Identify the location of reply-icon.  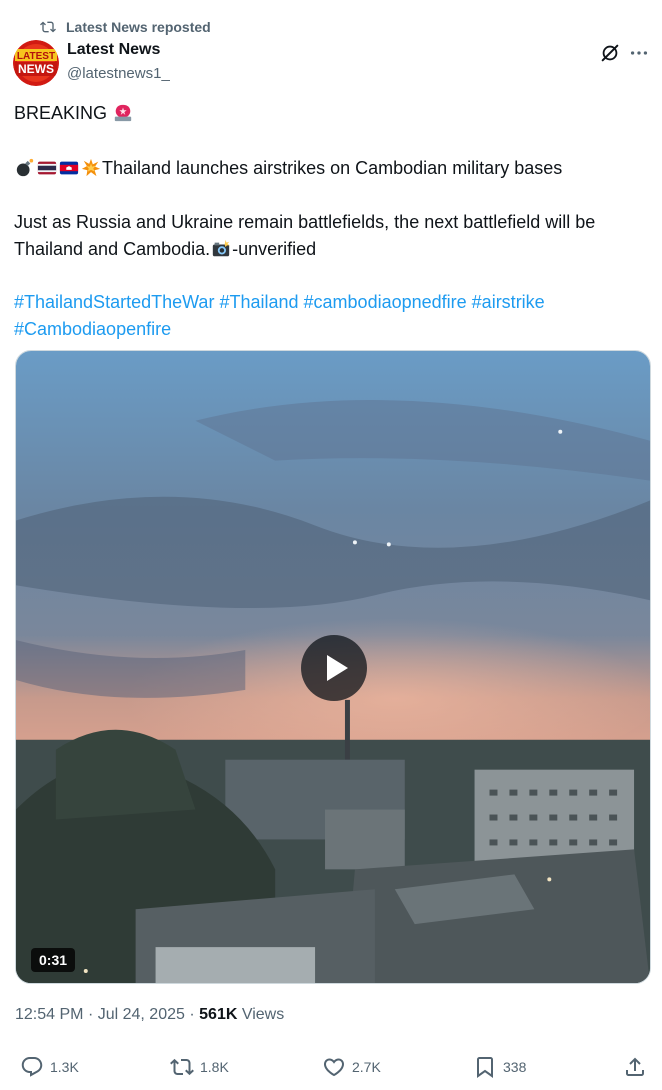
(32, 1067).